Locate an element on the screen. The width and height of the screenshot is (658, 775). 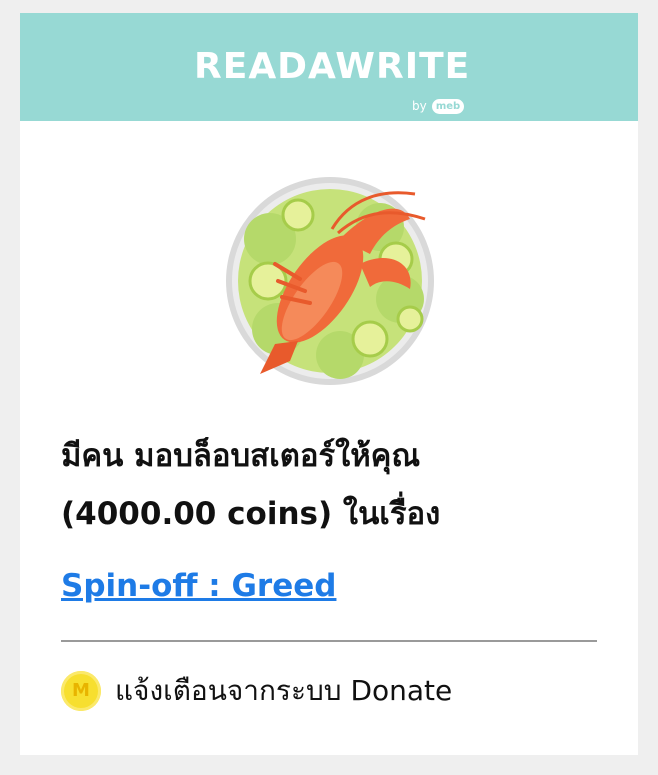
footer-label: แจ้งเตือนจากระบบ Donate is located at coordinates (284, 690).